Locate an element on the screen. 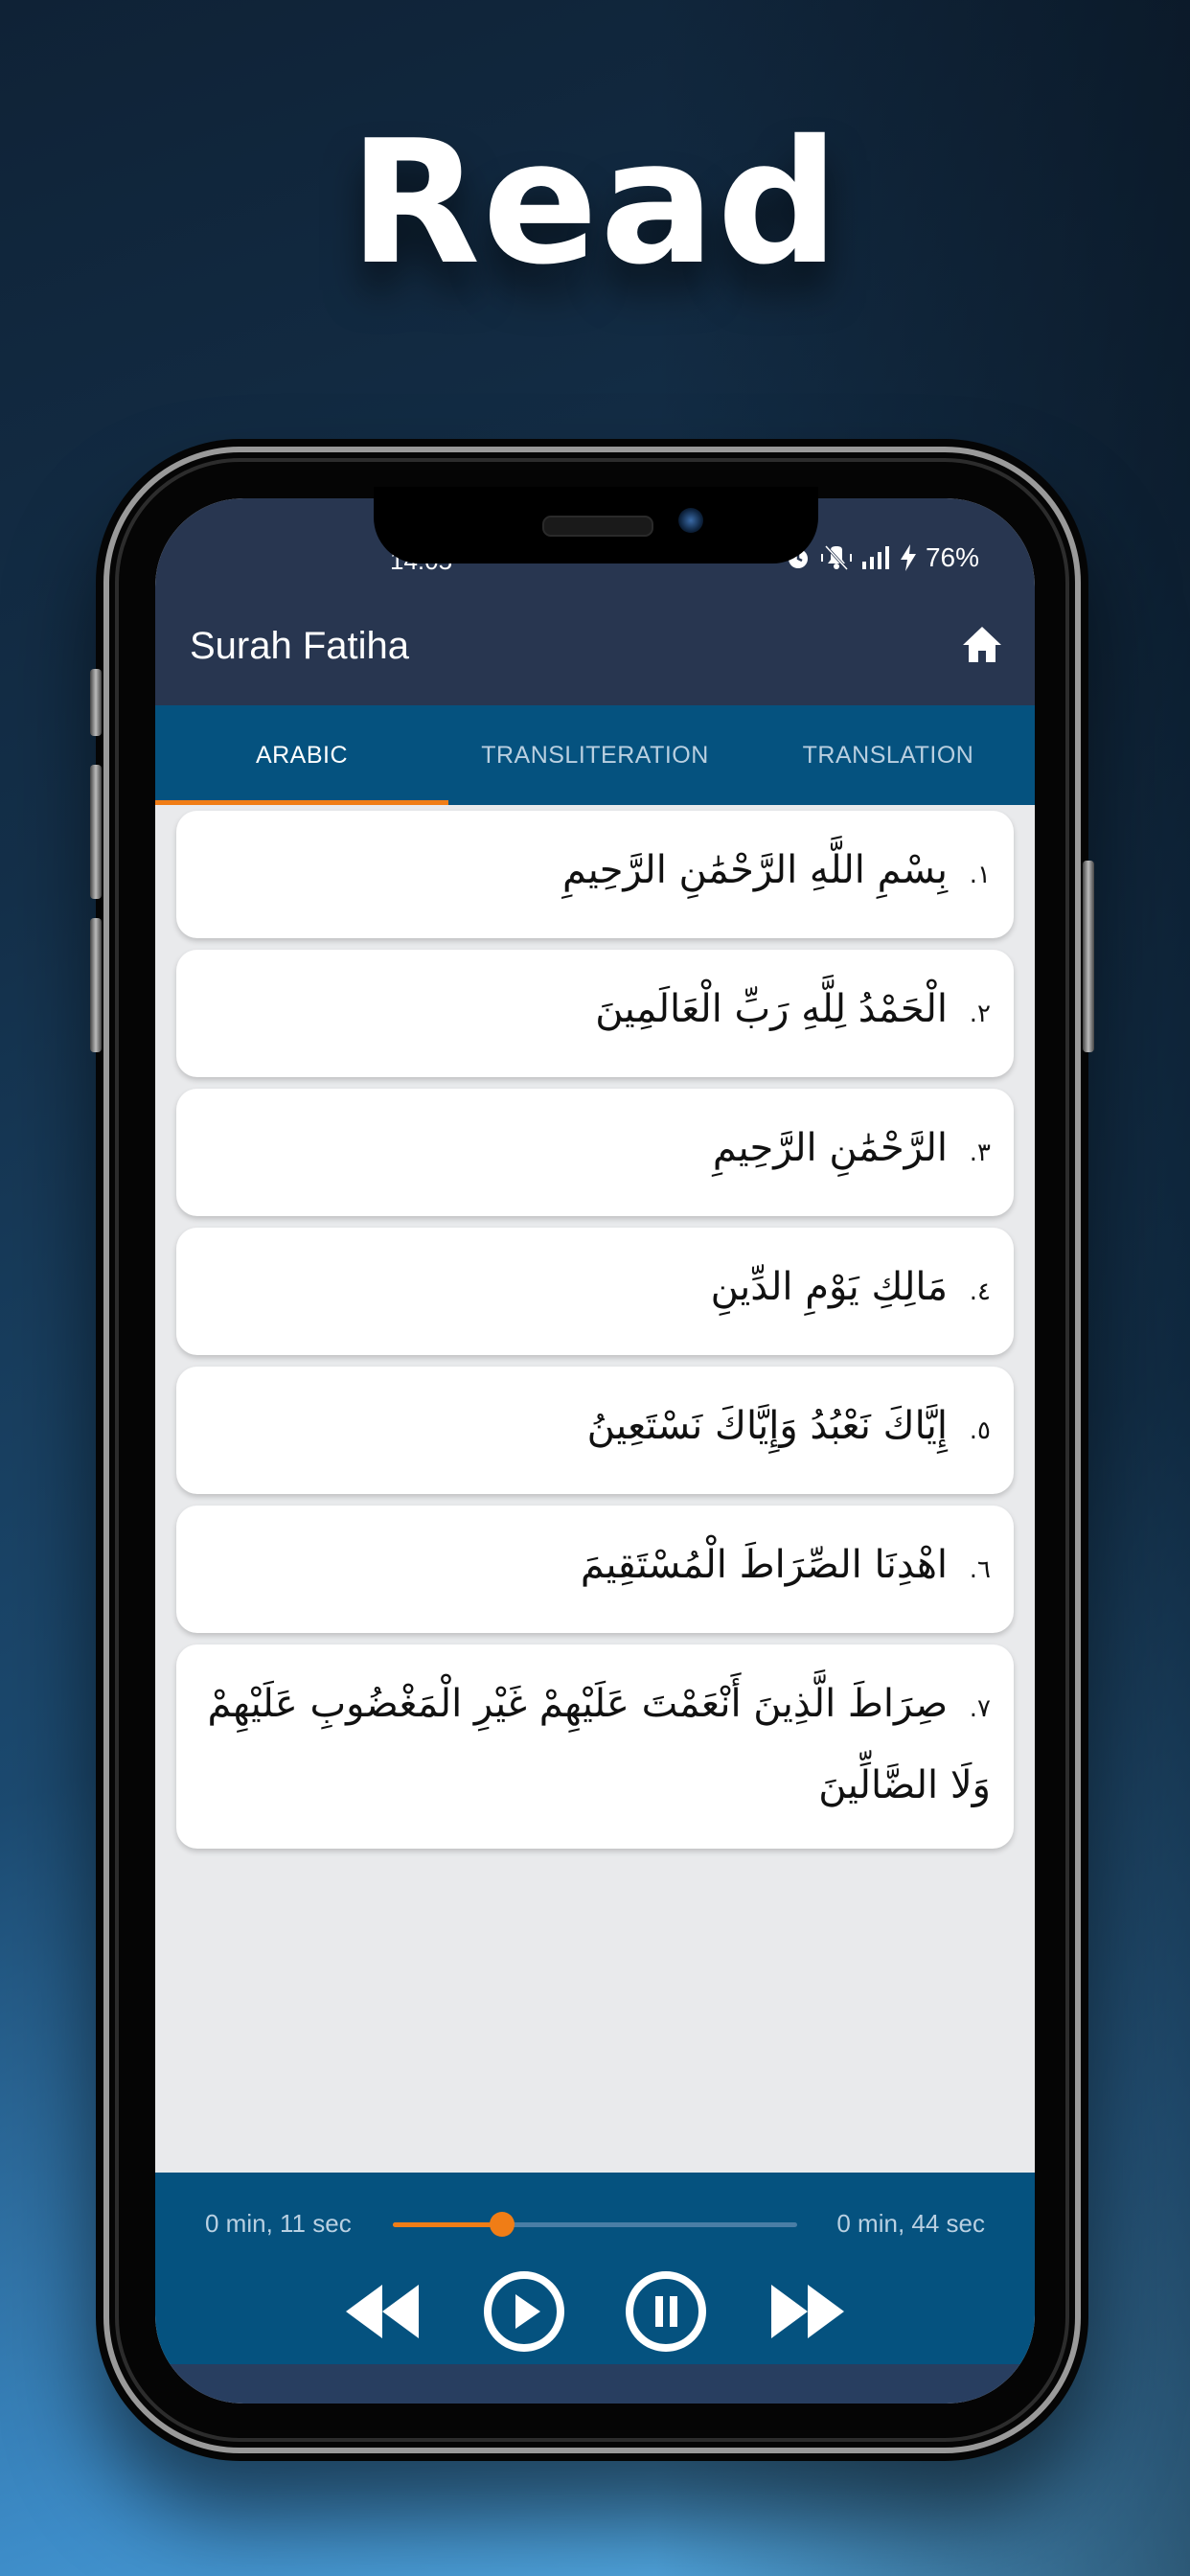 Image resolution: width=1190 pixels, height=2576 pixels. verse-number: ٣. is located at coordinates (980, 1153).